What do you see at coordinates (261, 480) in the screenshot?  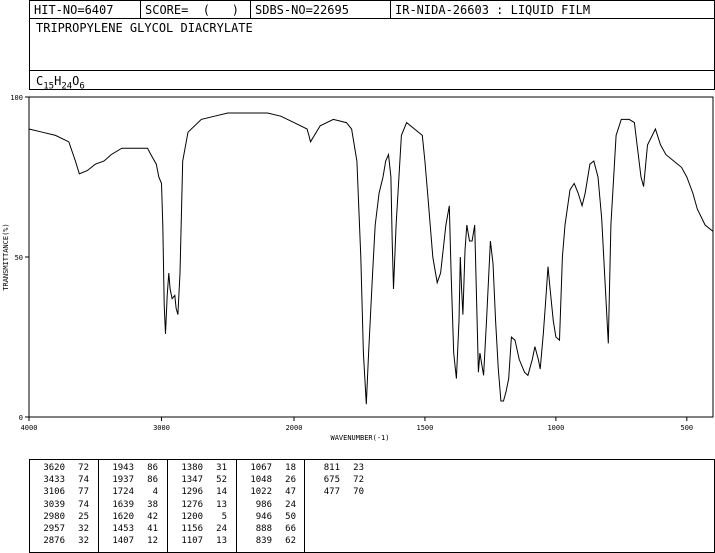 I see `peak-wavenumber: 1048` at bounding box center [261, 480].